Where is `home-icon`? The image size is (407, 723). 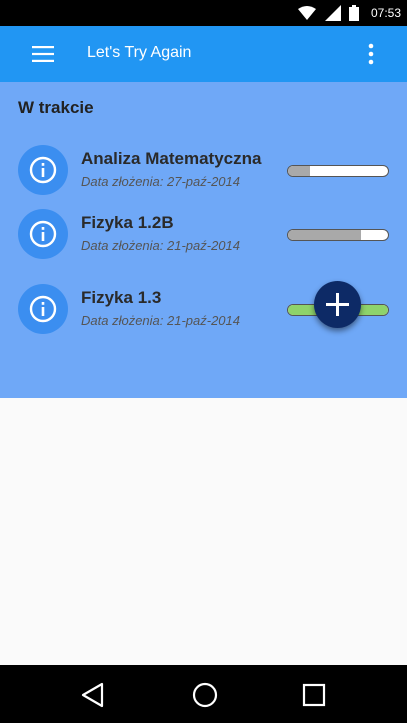 home-icon is located at coordinates (205, 695).